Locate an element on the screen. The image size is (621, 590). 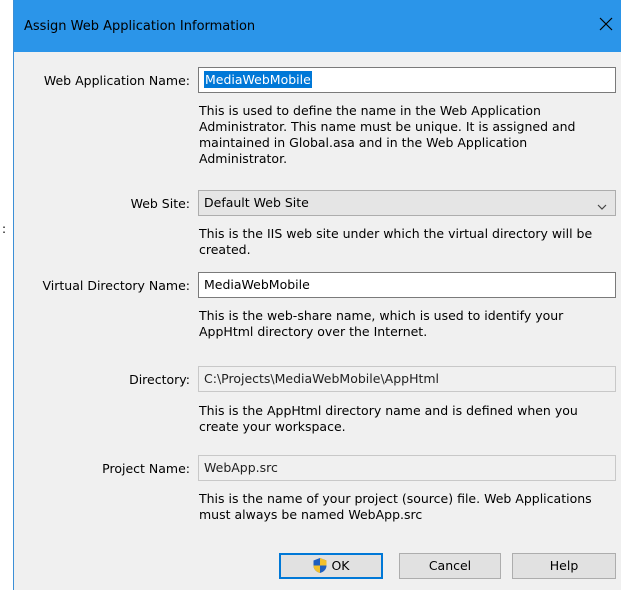
chevron-down-icon is located at coordinates (602, 206).